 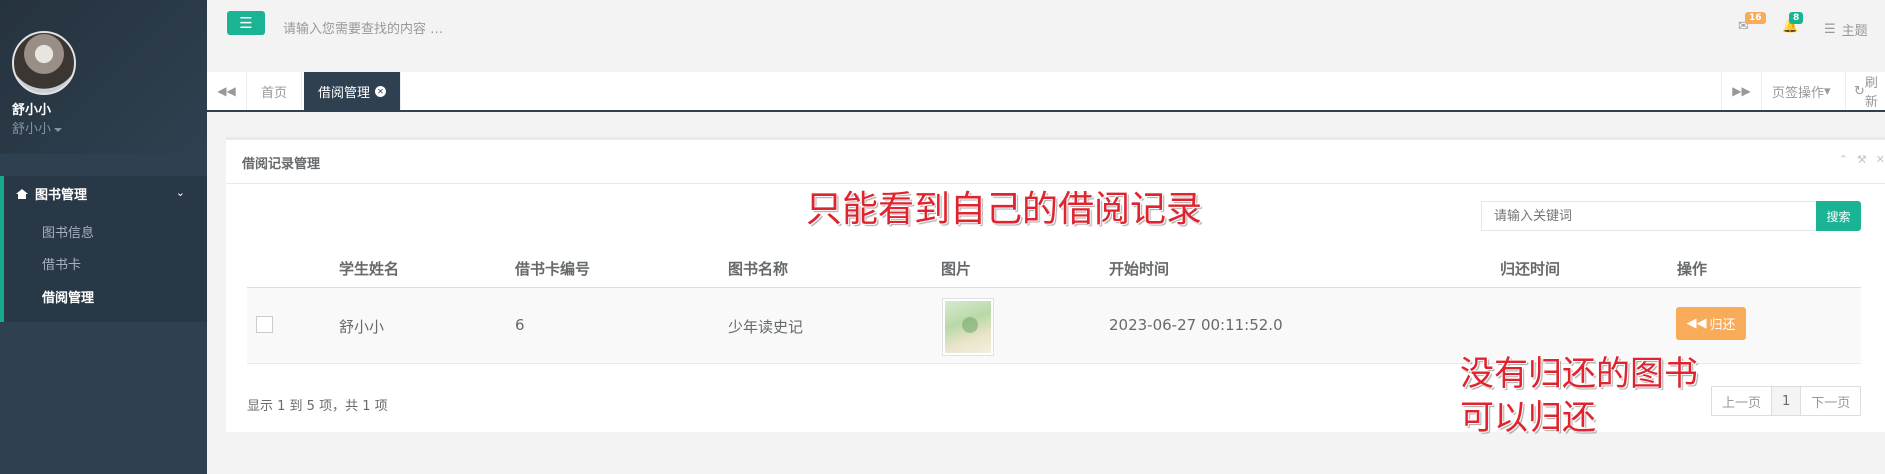 I want to click on col-header-student: 学生姓名, so click(x=369, y=269).